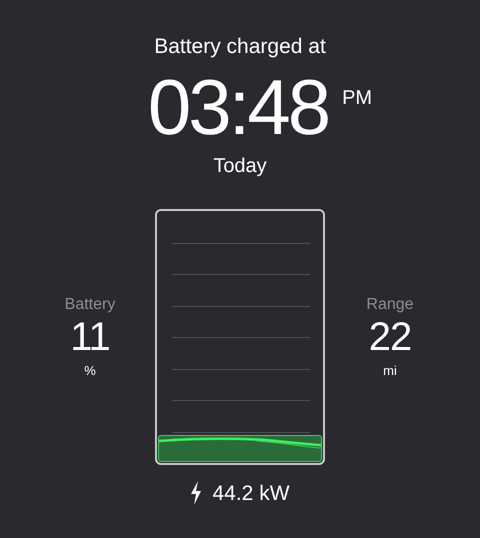 This screenshot has height=538, width=480. What do you see at coordinates (90, 337) in the screenshot?
I see `stat-value: 11` at bounding box center [90, 337].